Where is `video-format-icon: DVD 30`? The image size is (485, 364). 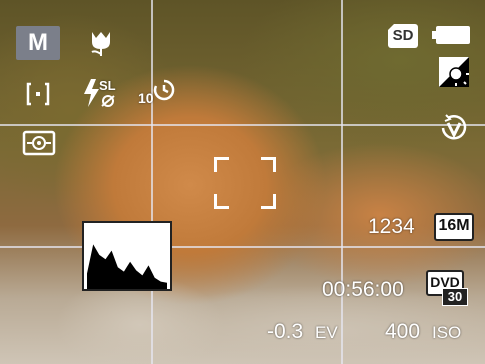 video-format-icon: DVD 30 is located at coordinates (448, 288).